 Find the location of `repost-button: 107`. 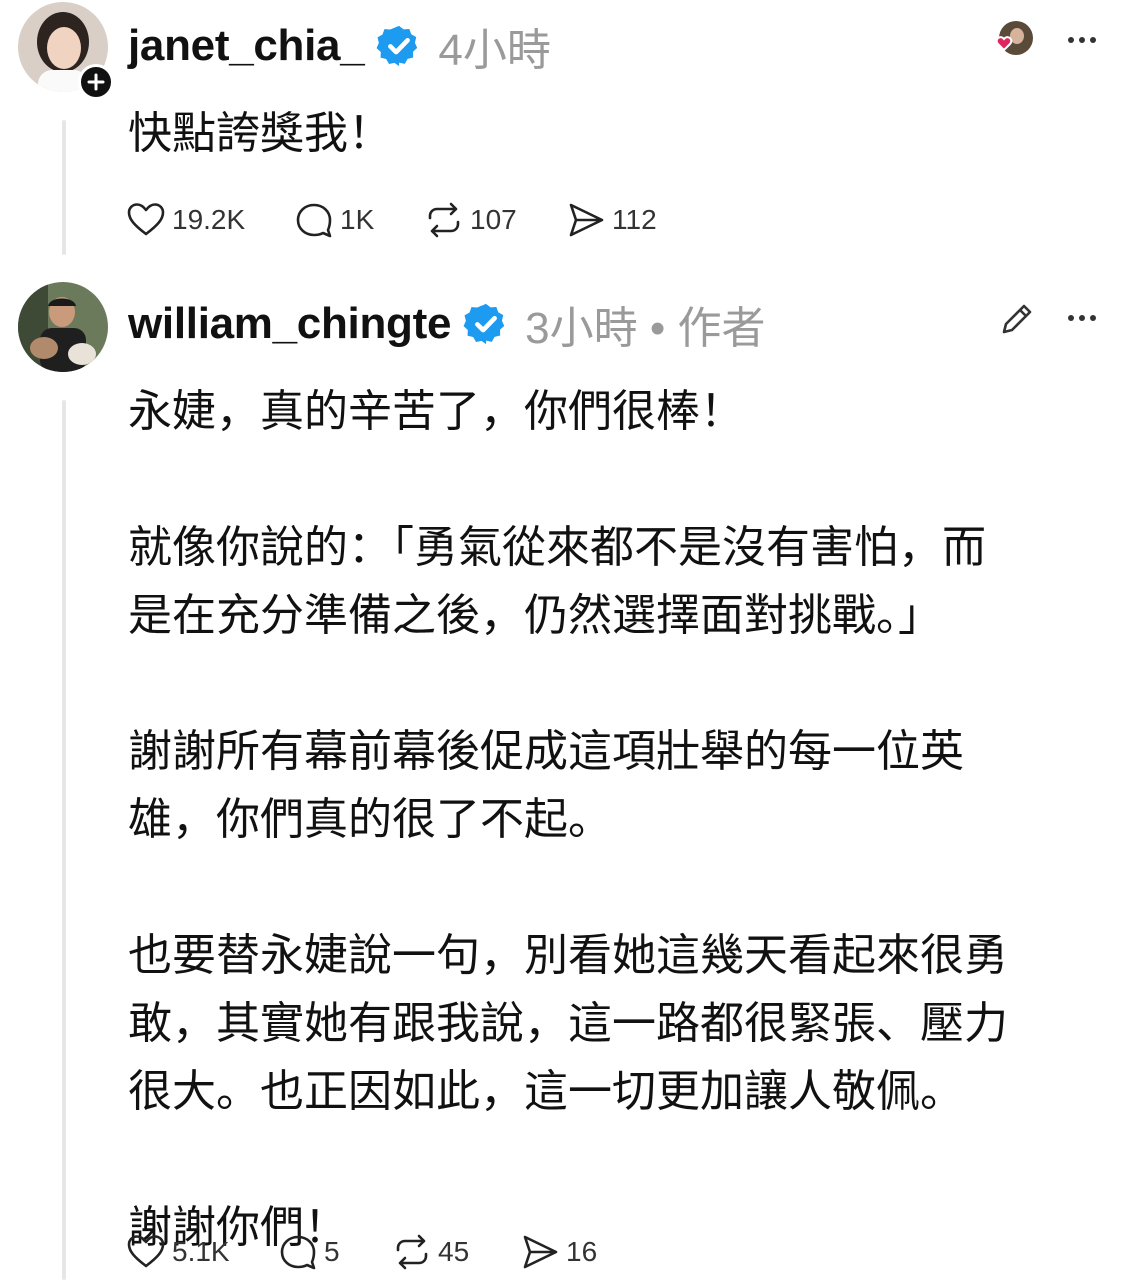

repost-button: 107 is located at coordinates (495, 220).